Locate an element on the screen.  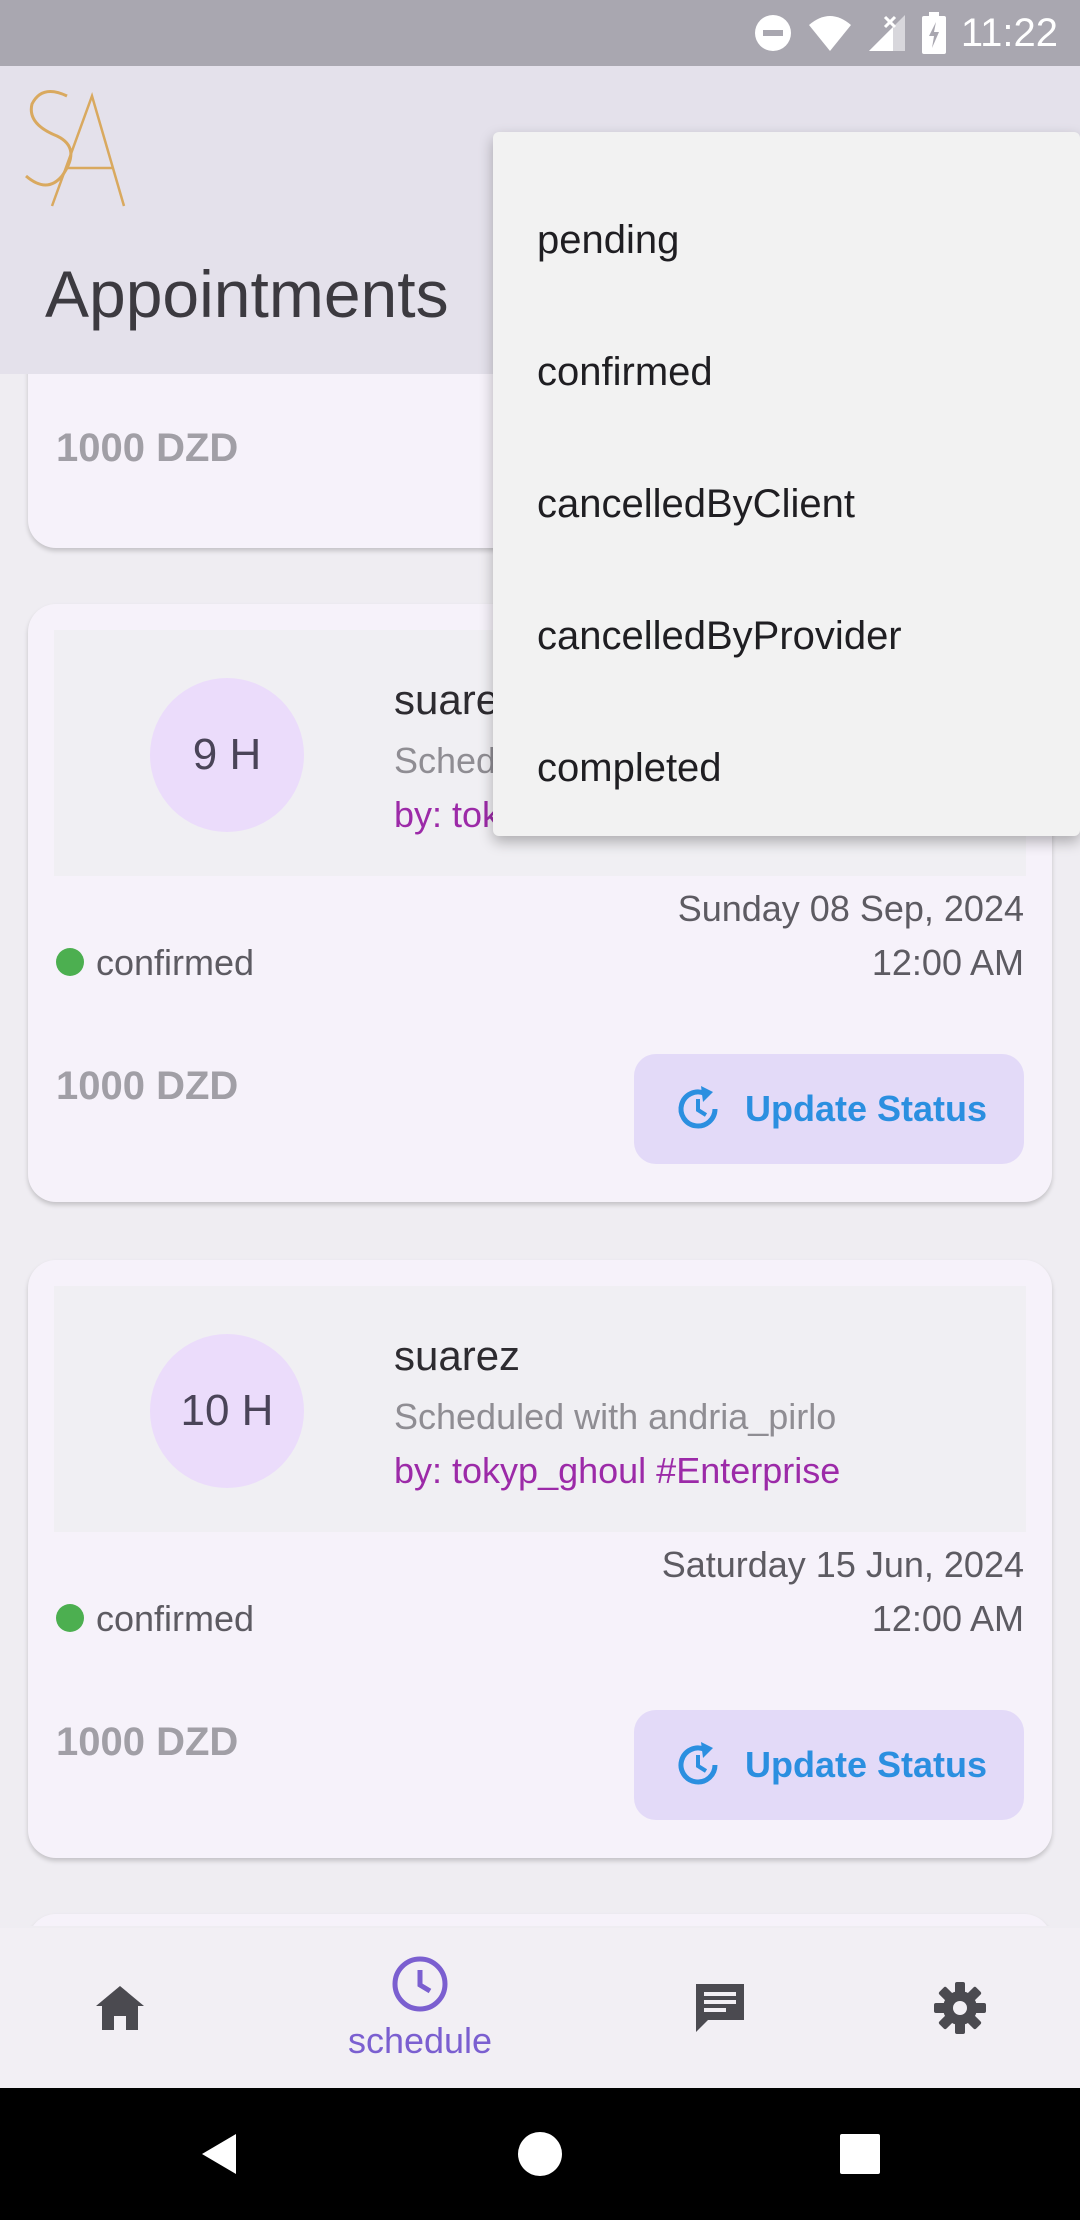
scheduled-with: Scheduled with andria_pirlo is located at coordinates (615, 1416).